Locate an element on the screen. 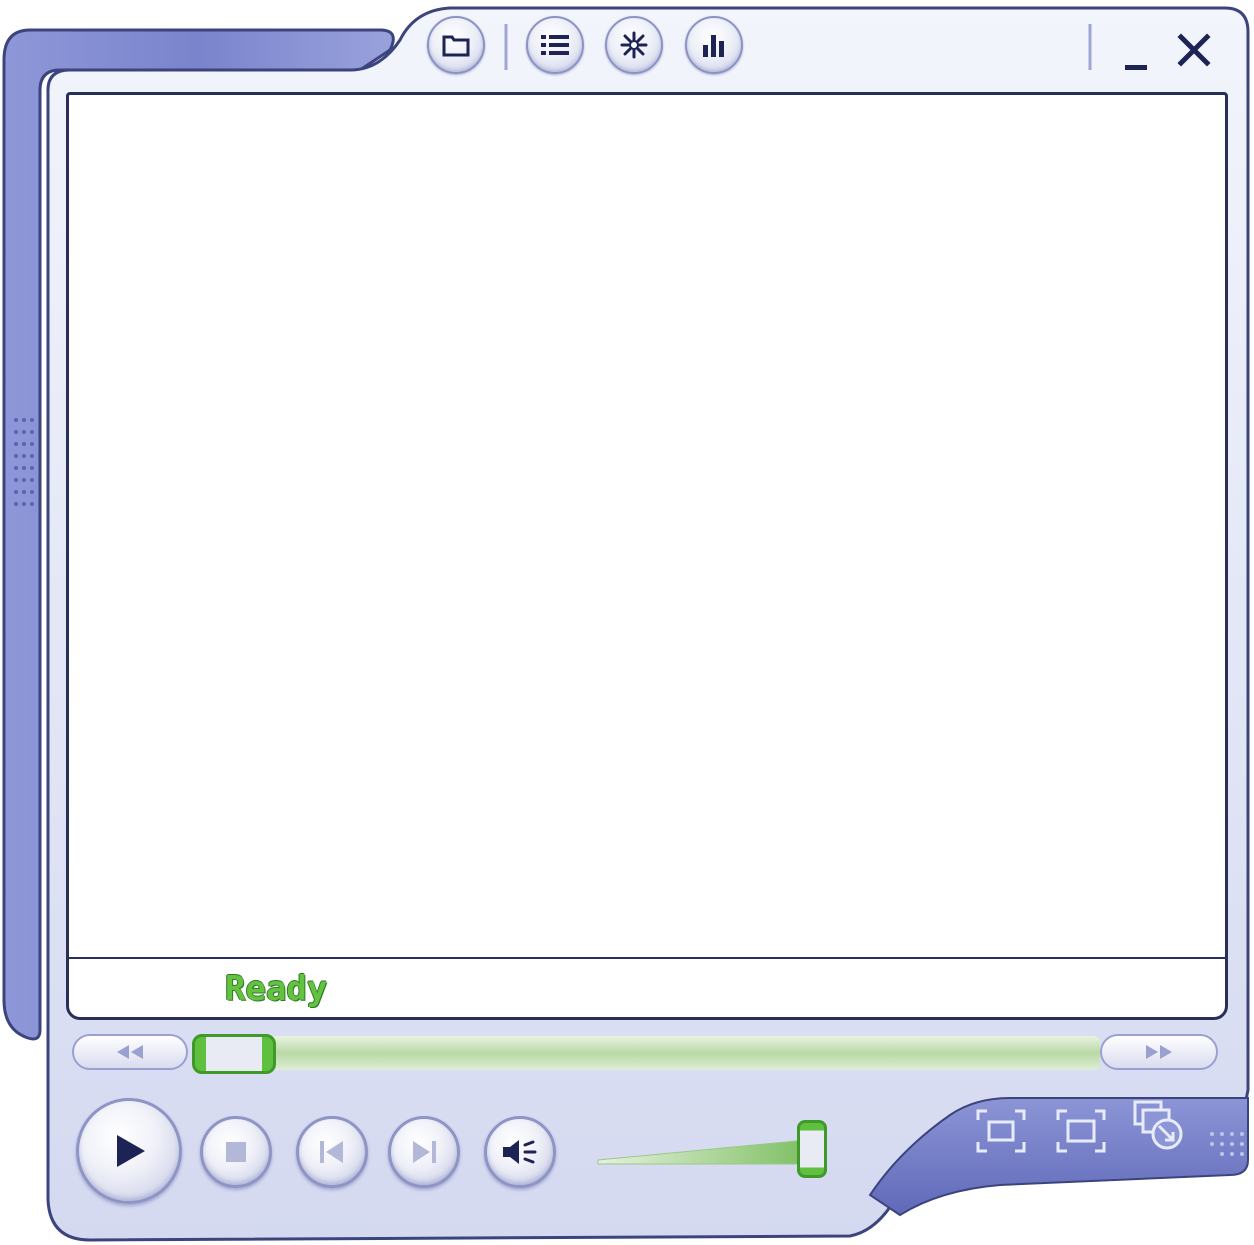 Image resolution: width=1254 pixels, height=1245 pixels. play-button is located at coordinates (129, 1151).